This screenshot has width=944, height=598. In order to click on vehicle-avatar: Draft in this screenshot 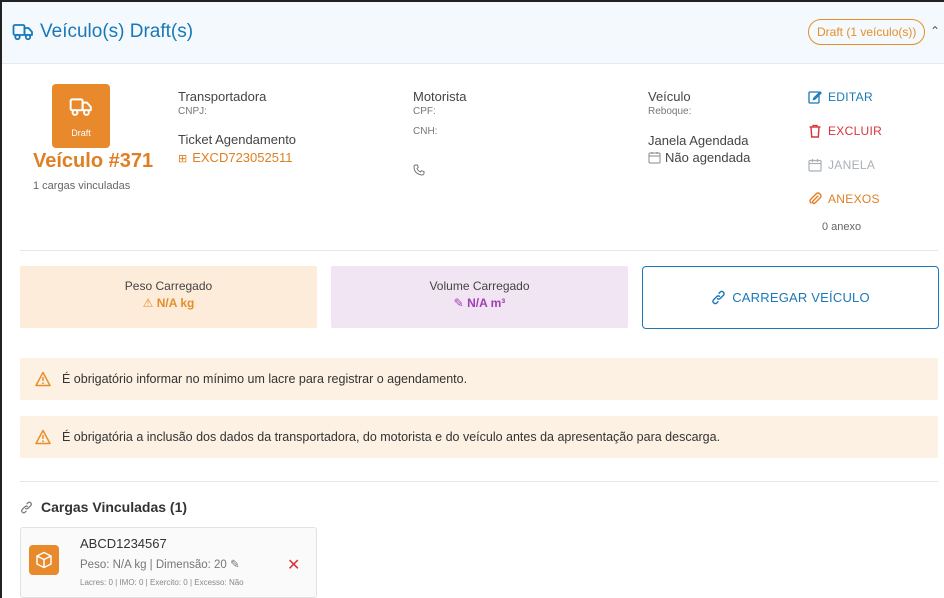, I will do `click(81, 116)`.